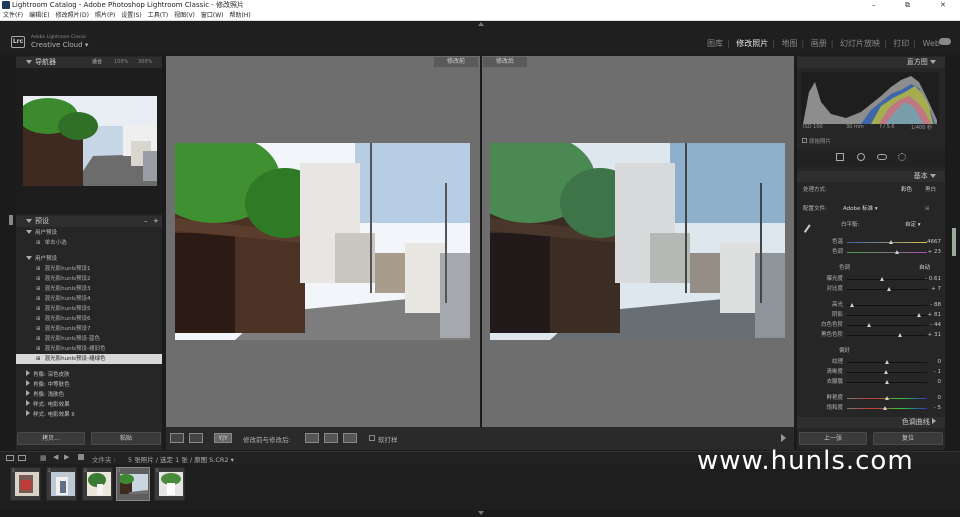 The width and height of the screenshot is (960, 517). Describe the element at coordinates (919, 315) in the screenshot. I see `shadows-knob` at that location.